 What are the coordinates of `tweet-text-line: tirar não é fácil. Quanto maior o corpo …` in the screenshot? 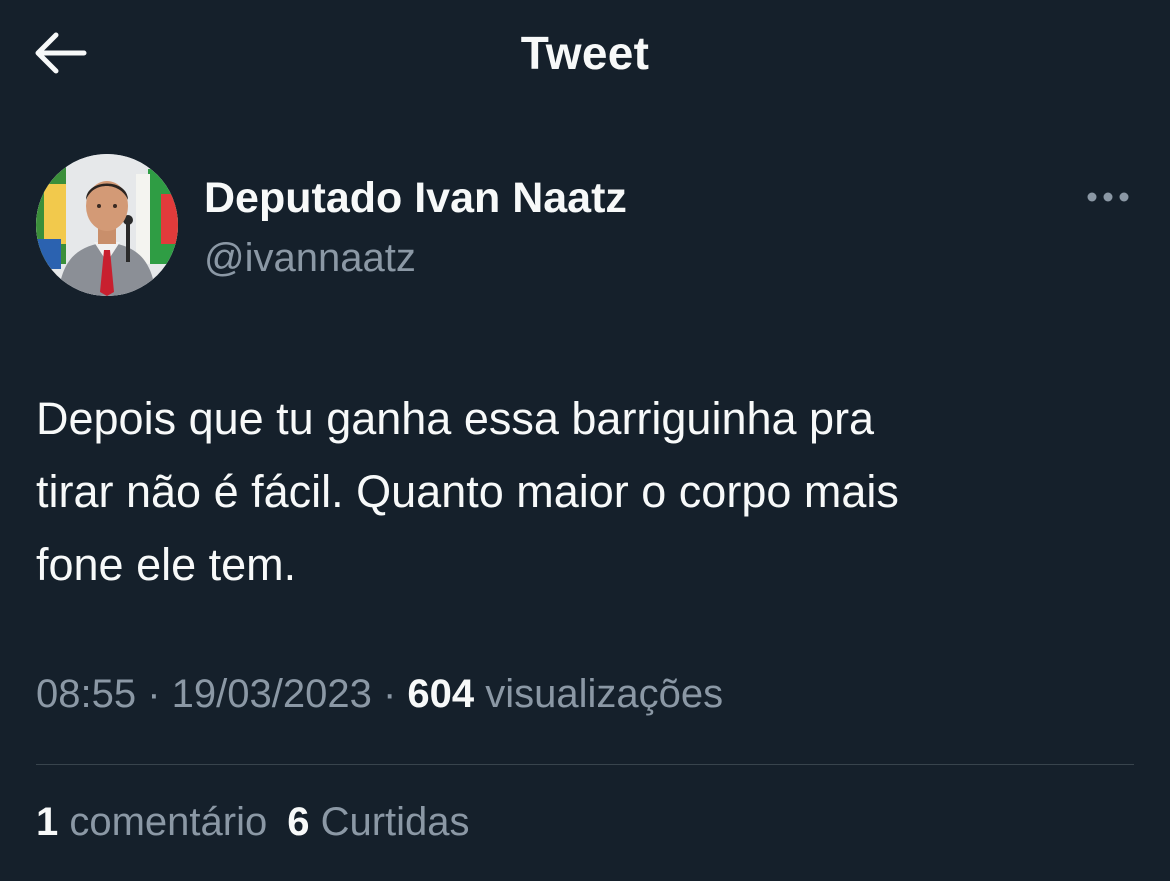 It's located at (467, 491).